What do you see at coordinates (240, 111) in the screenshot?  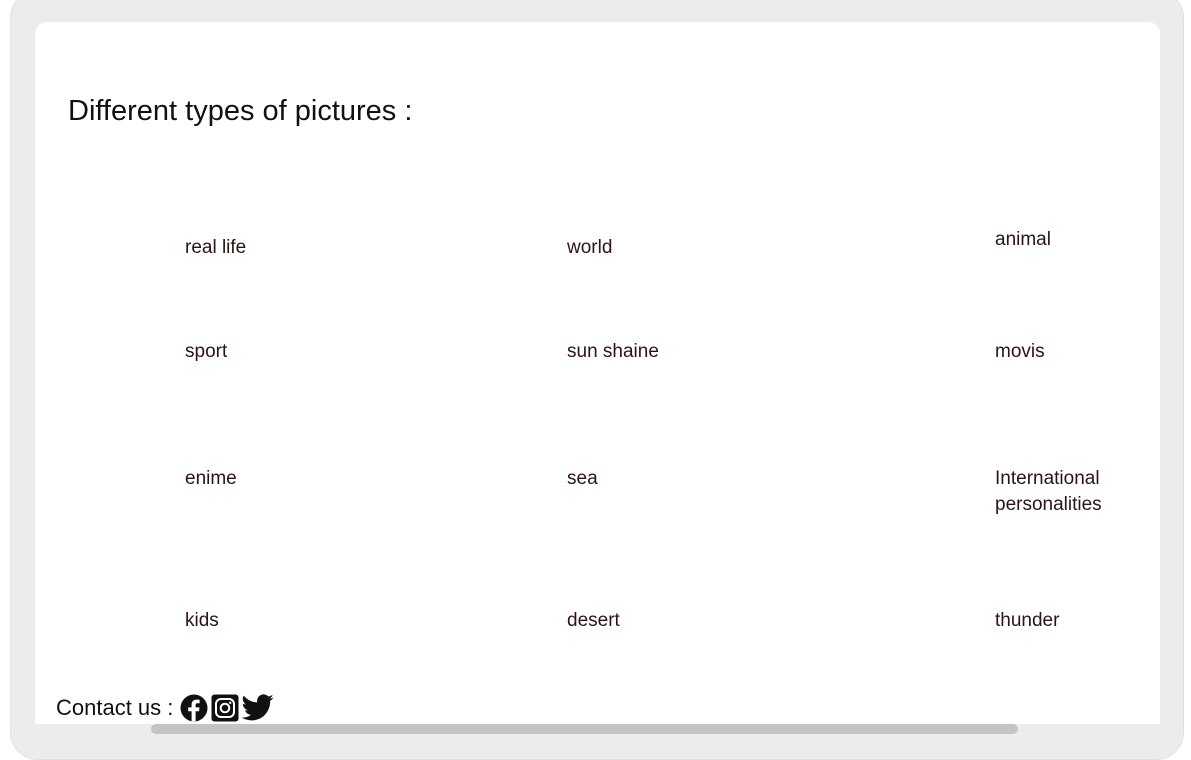 I see `page-title: Different types of pictures :` at bounding box center [240, 111].